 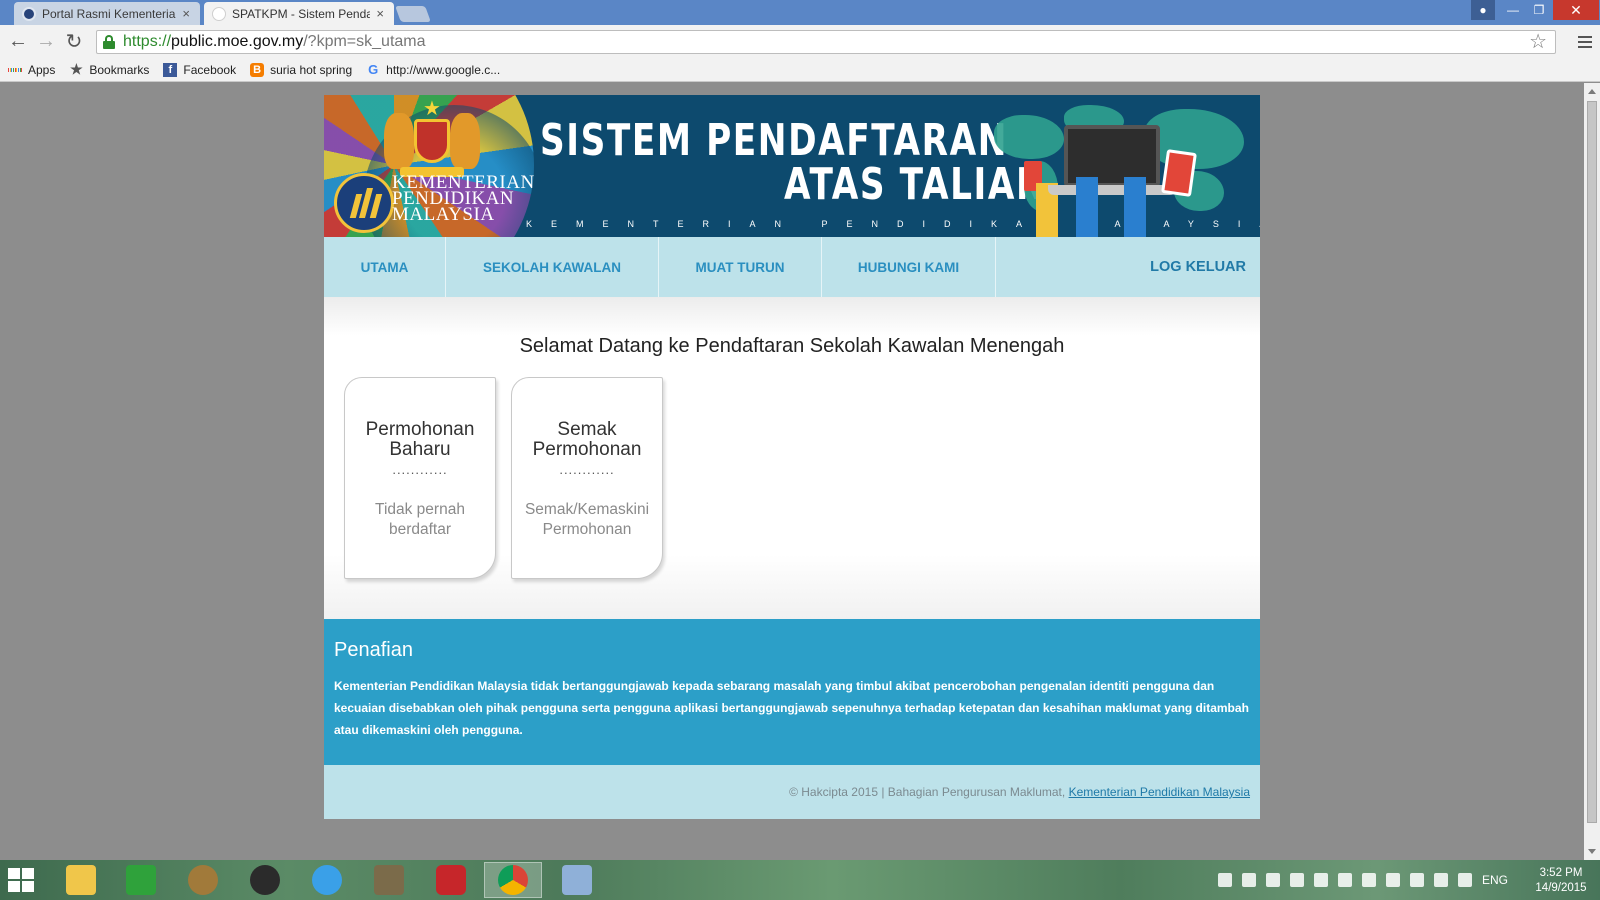 I want to click on system-tray: ENG, so click(x=1363, y=880).